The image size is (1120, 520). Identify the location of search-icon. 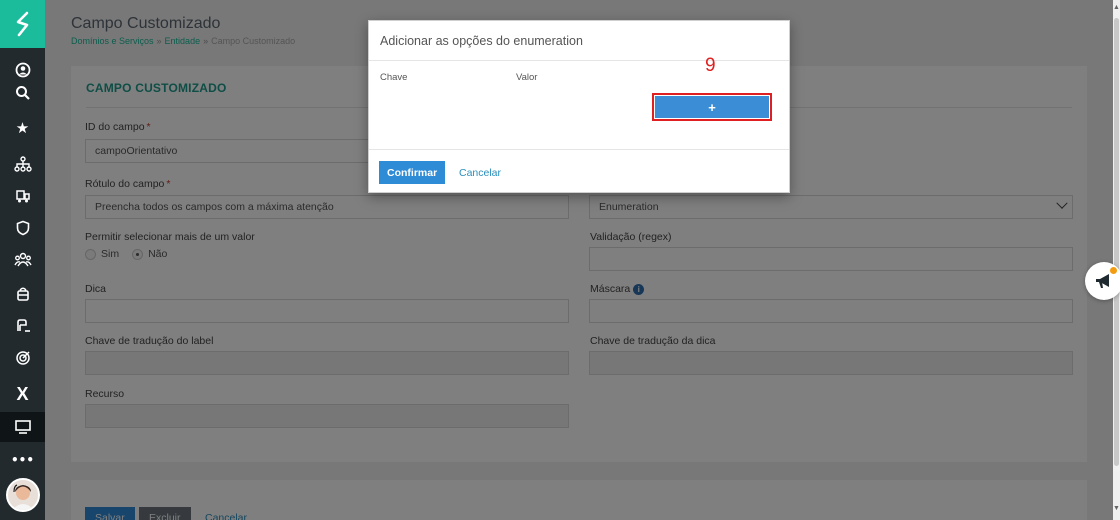
(22, 93).